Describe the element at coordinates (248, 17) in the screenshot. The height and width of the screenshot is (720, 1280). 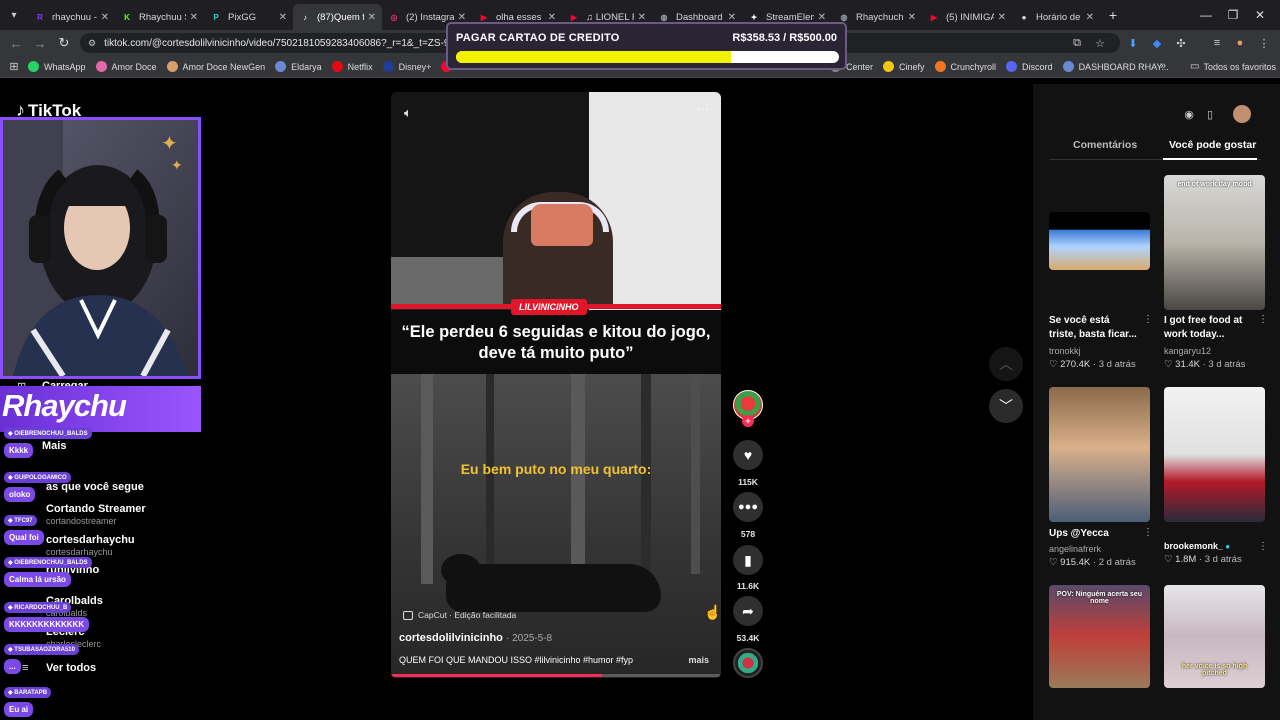
I see `browser-tab: P PixGG ✕` at that location.